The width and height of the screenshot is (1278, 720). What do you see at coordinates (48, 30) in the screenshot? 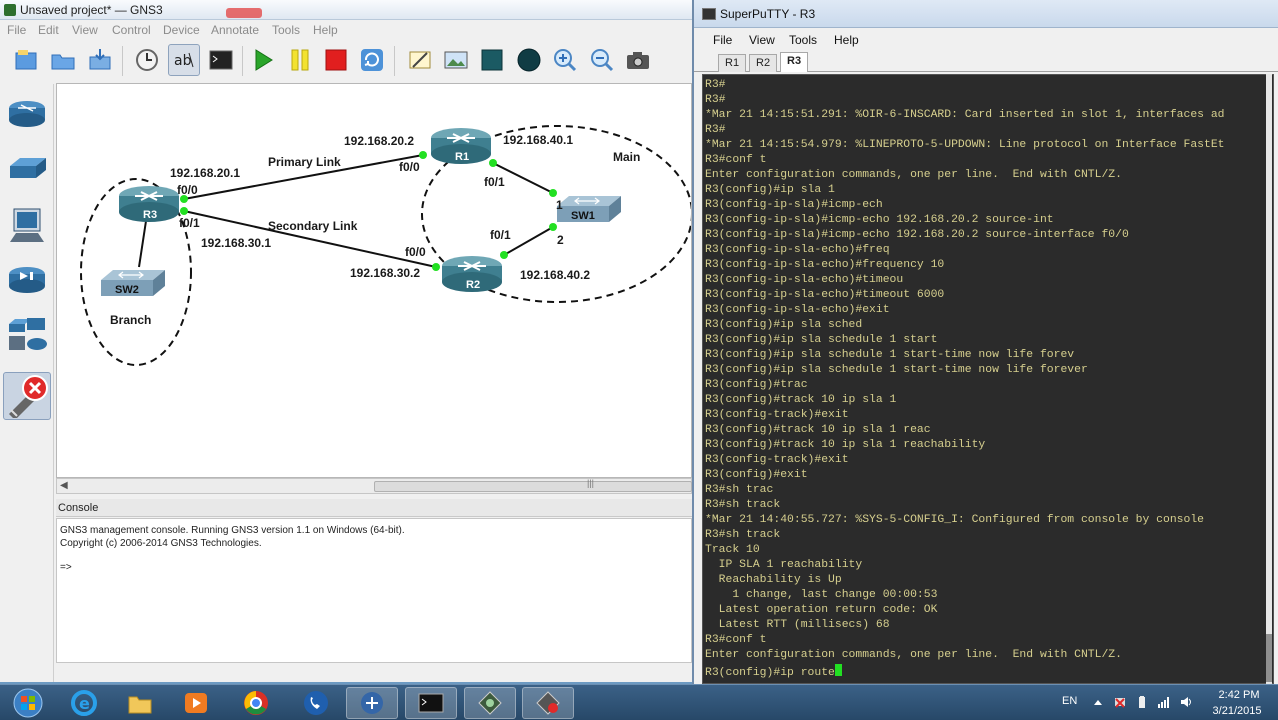
I see `menu-edit: Edit` at bounding box center [48, 30].